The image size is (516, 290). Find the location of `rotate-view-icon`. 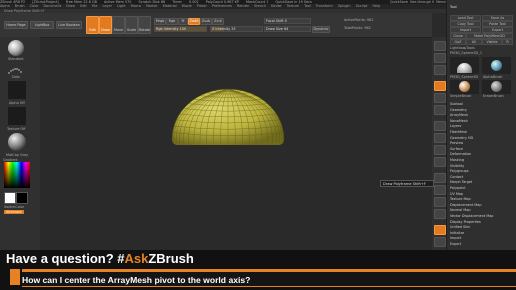

rotate-view-icon is located at coordinates (440, 214).